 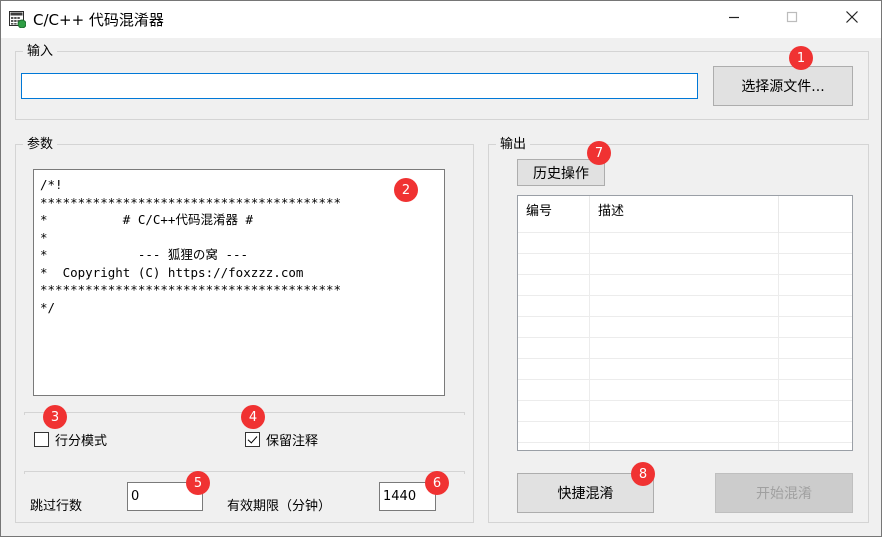 I want to click on input-group-label: 输入, so click(x=40, y=51).